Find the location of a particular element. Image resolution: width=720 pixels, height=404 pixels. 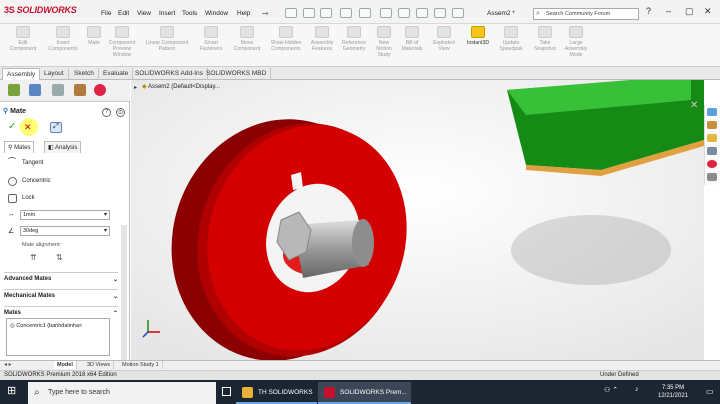

insert-components-button: Insert Components is located at coordinates (63, 46).